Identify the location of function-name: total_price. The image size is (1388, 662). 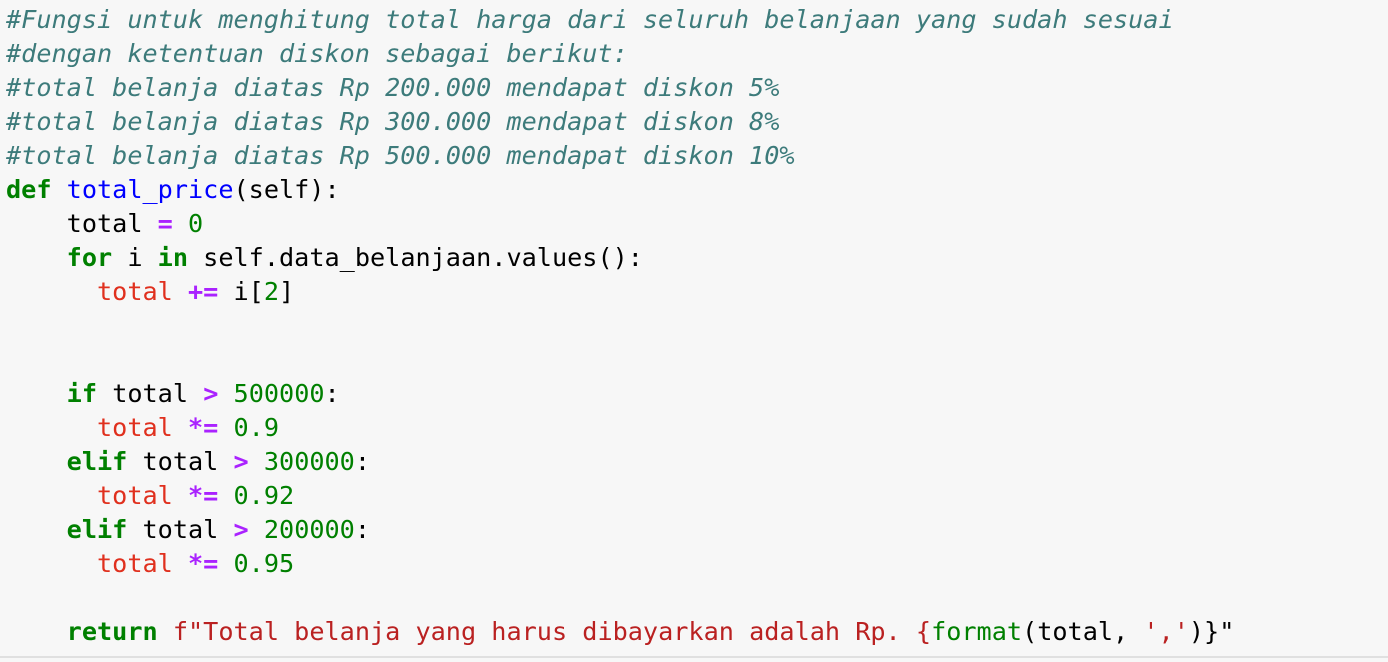
(150, 189).